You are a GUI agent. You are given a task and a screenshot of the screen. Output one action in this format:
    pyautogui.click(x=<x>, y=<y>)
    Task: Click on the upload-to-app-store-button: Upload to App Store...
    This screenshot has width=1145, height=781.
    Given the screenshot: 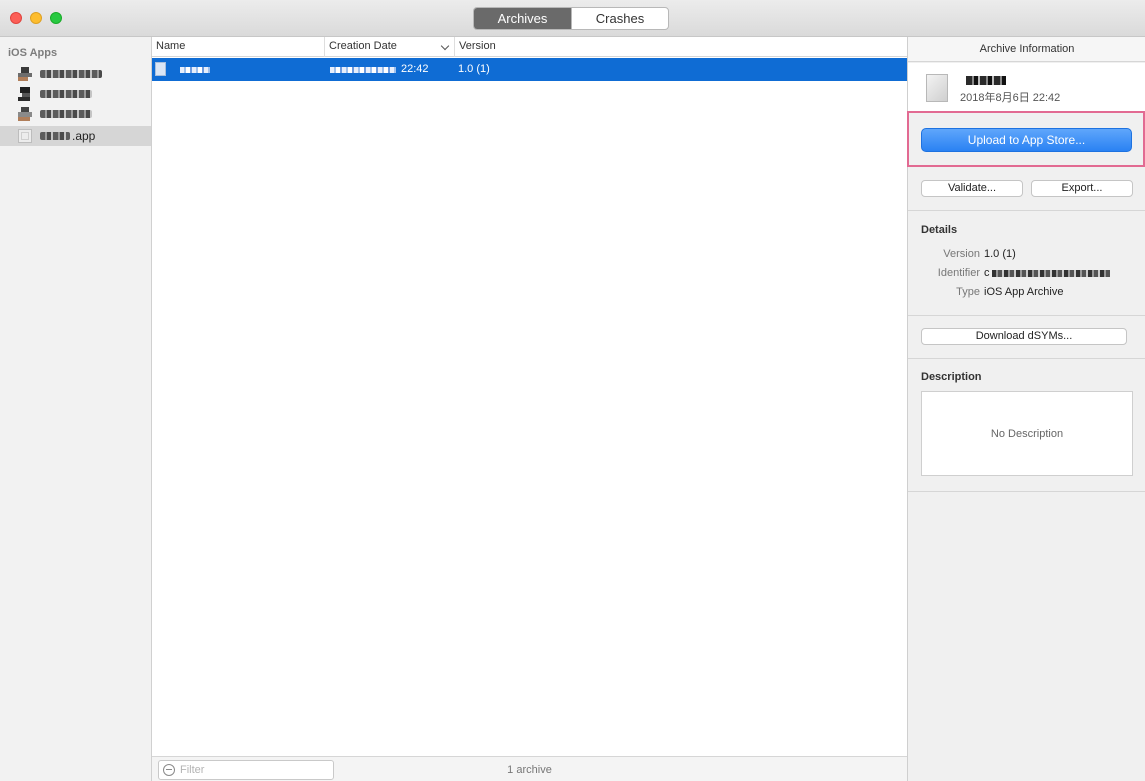 What is the action you would take?
    pyautogui.click(x=1026, y=140)
    